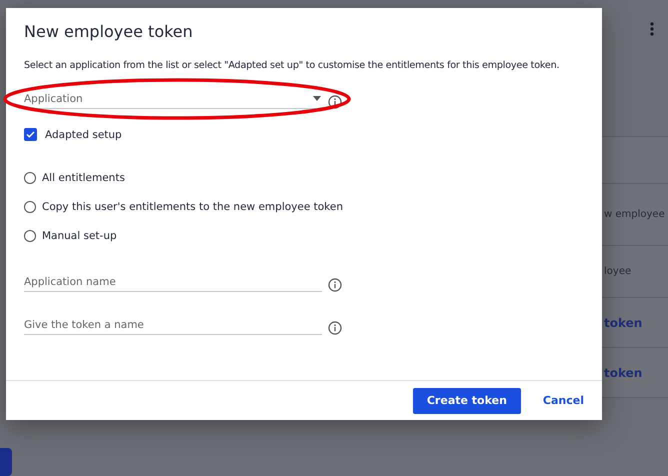 The width and height of the screenshot is (668, 476). I want to click on radio-label: All entitlements, so click(83, 178).